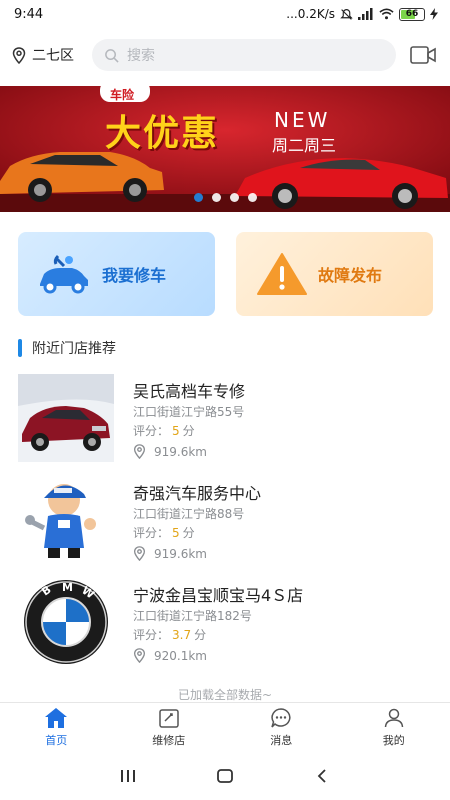  I want to click on status-icons: ...0.2K/s 66, so click(362, 14).